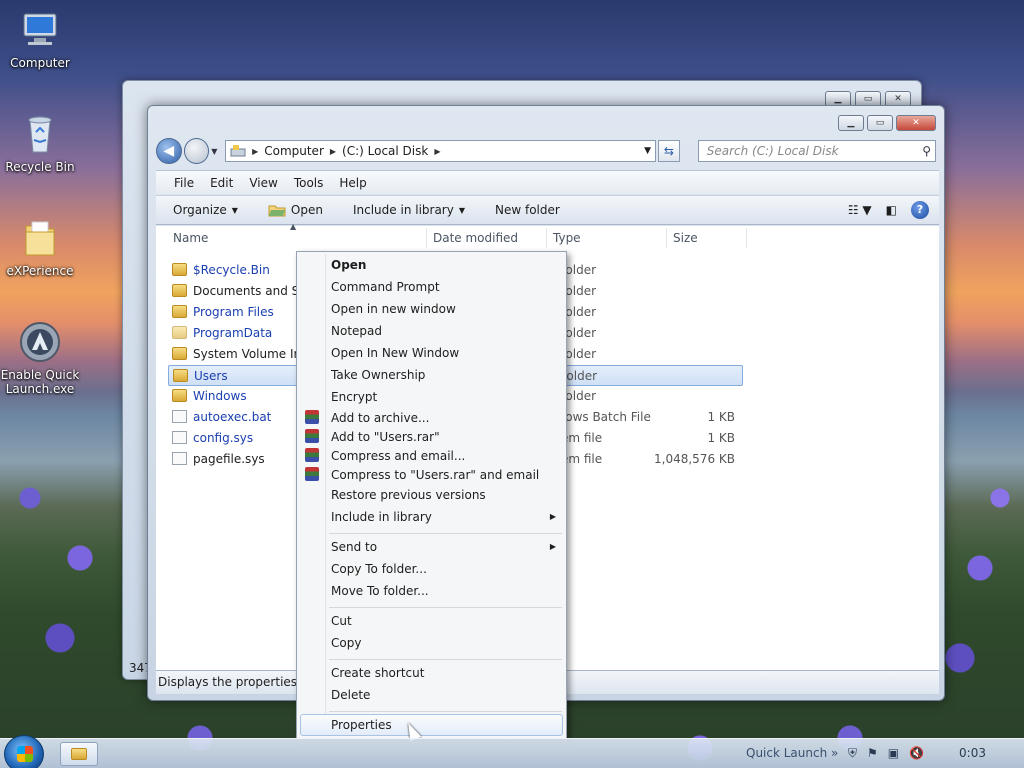 The width and height of the screenshot is (1024, 768). I want to click on action-center-flag-icon: ⚑, so click(872, 753).